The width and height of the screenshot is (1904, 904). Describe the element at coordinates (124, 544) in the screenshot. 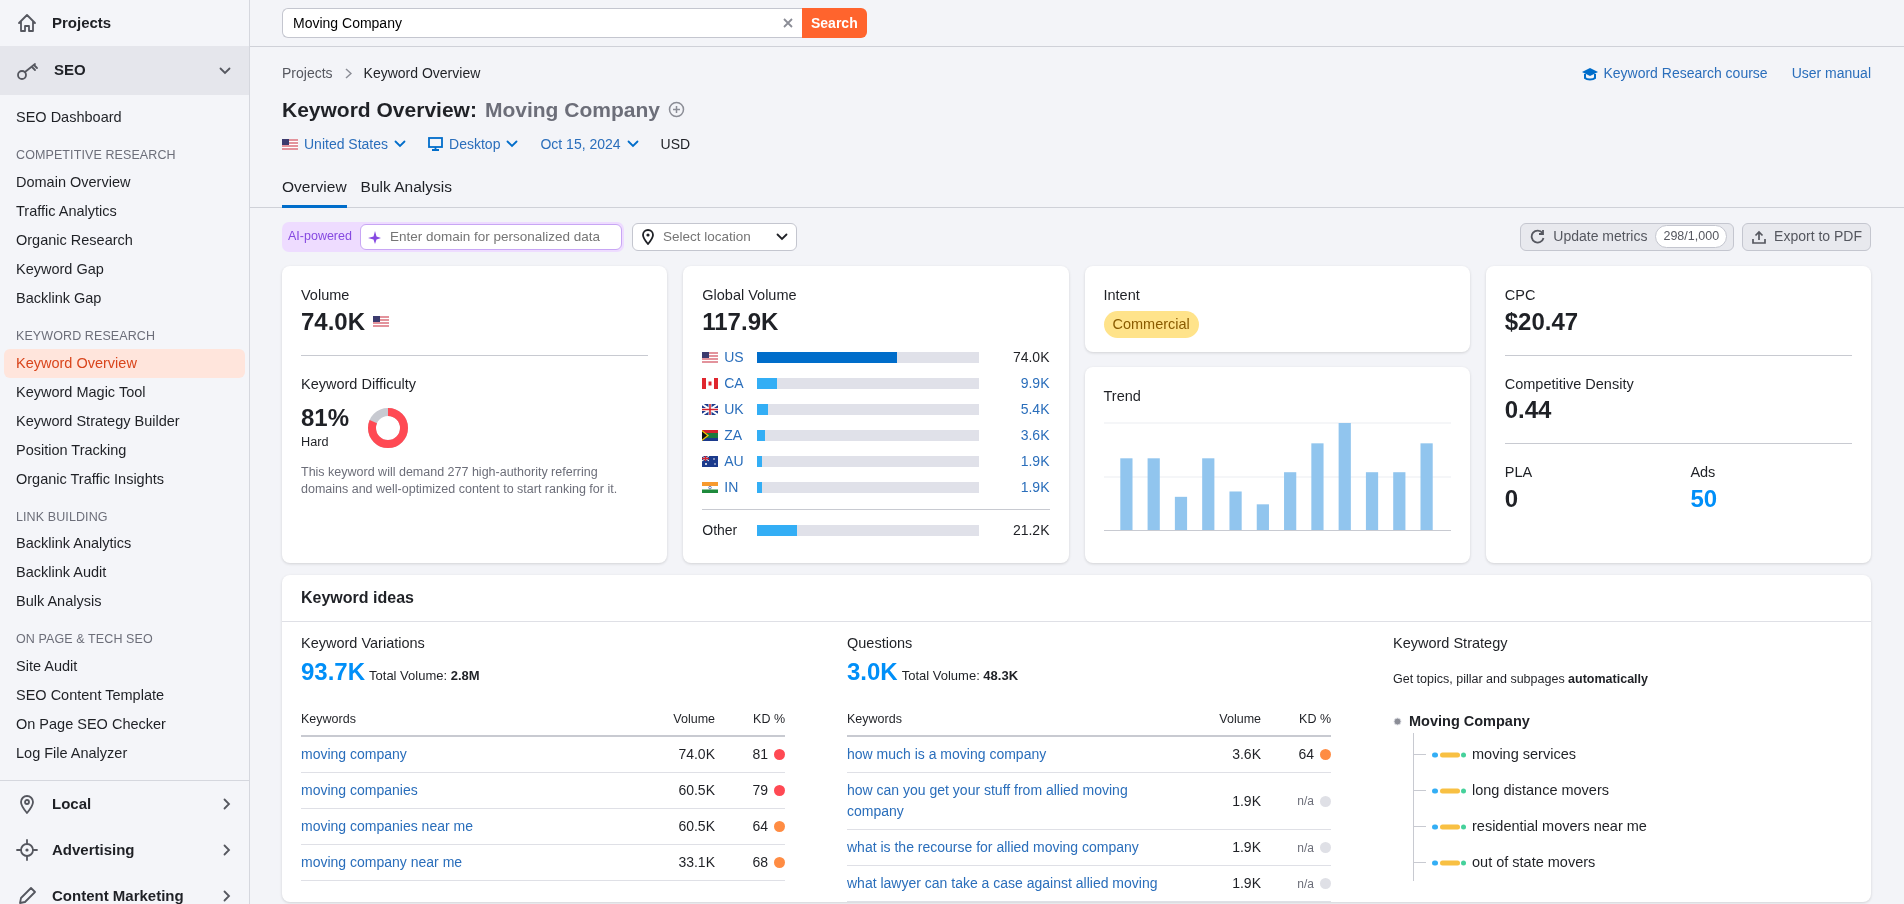

I see `sidebar-item: Backlink Analytics` at that location.